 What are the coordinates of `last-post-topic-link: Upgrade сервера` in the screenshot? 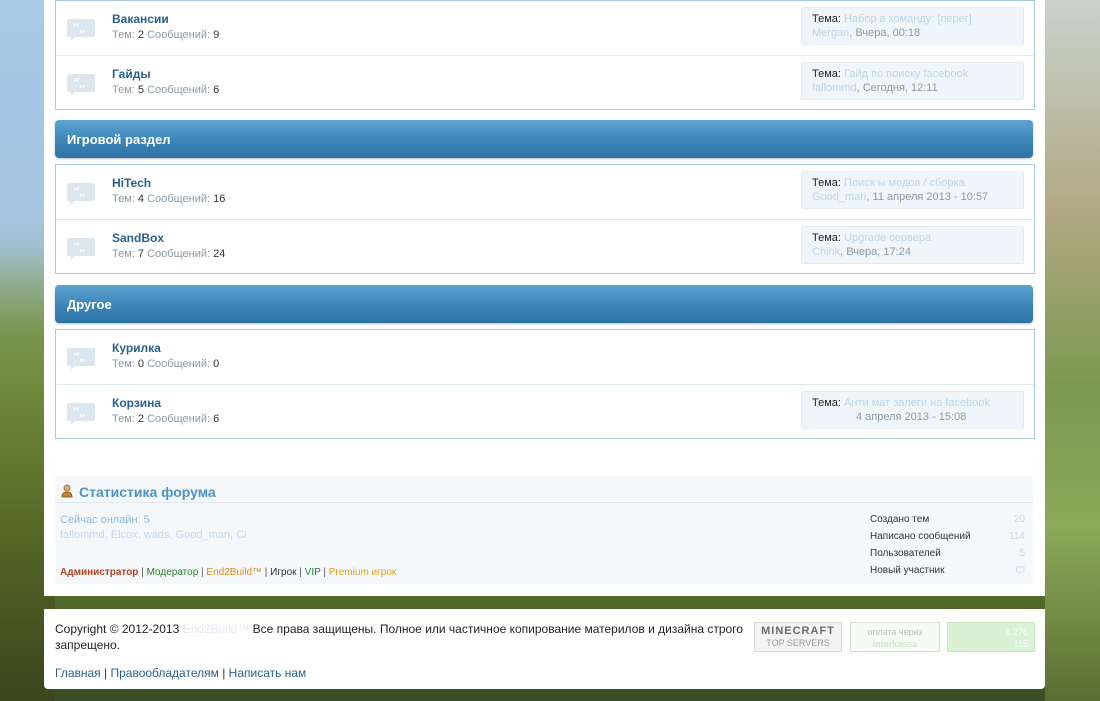 It's located at (887, 238).